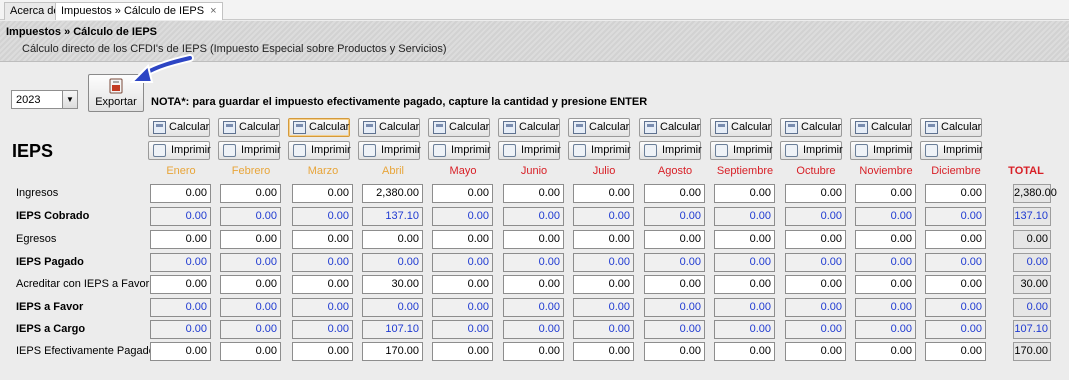  I want to click on calcular-button-noviembre: Calcular, so click(881, 127).